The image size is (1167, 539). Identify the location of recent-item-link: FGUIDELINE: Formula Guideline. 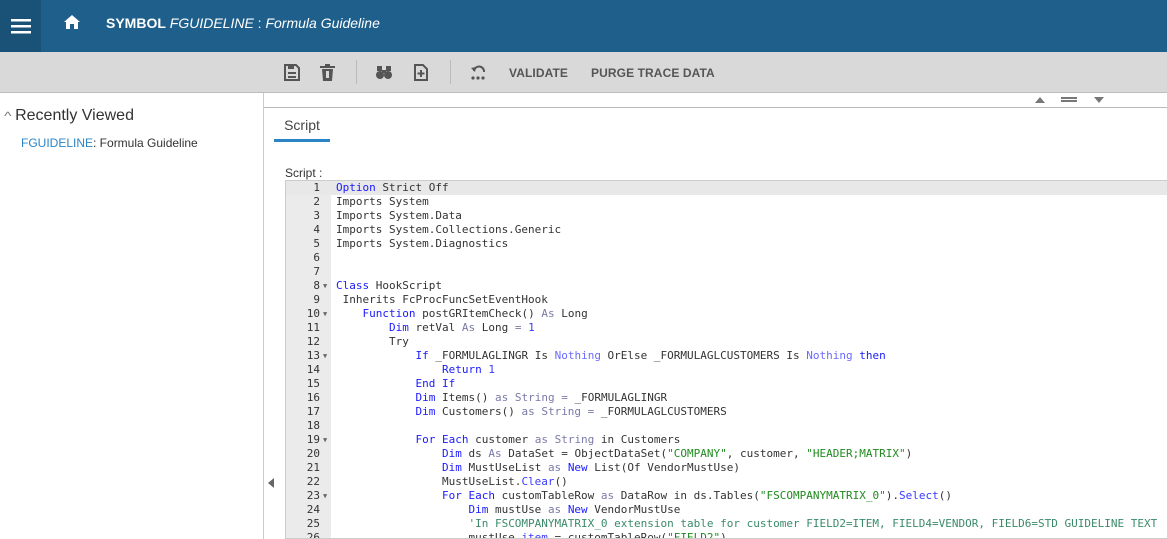
(109, 143).